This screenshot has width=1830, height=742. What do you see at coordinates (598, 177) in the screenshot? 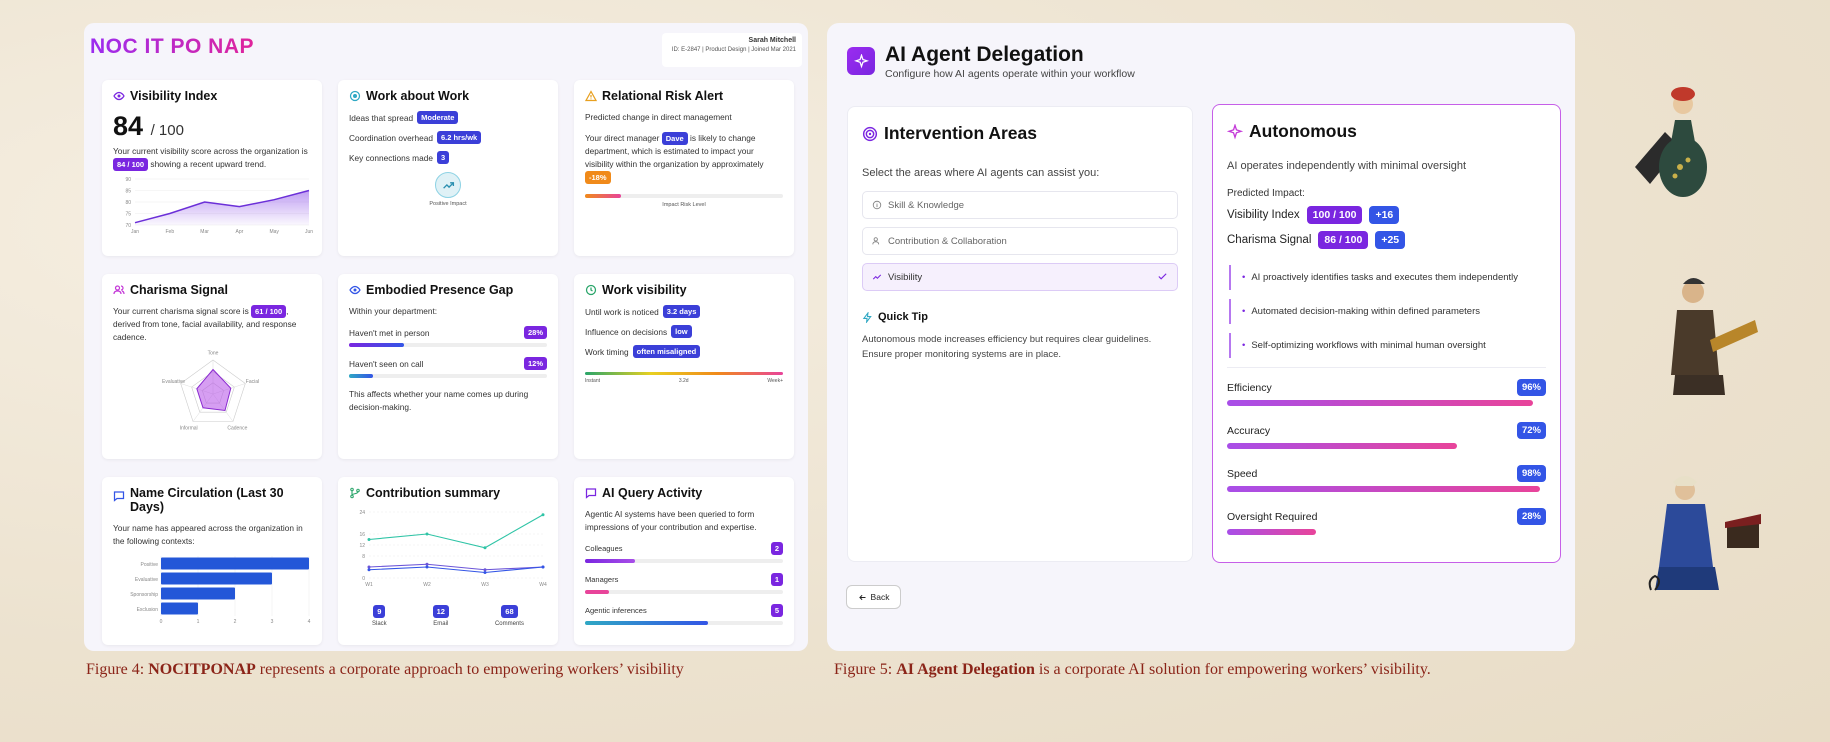
I see `impact-pill: -18%` at bounding box center [598, 177].